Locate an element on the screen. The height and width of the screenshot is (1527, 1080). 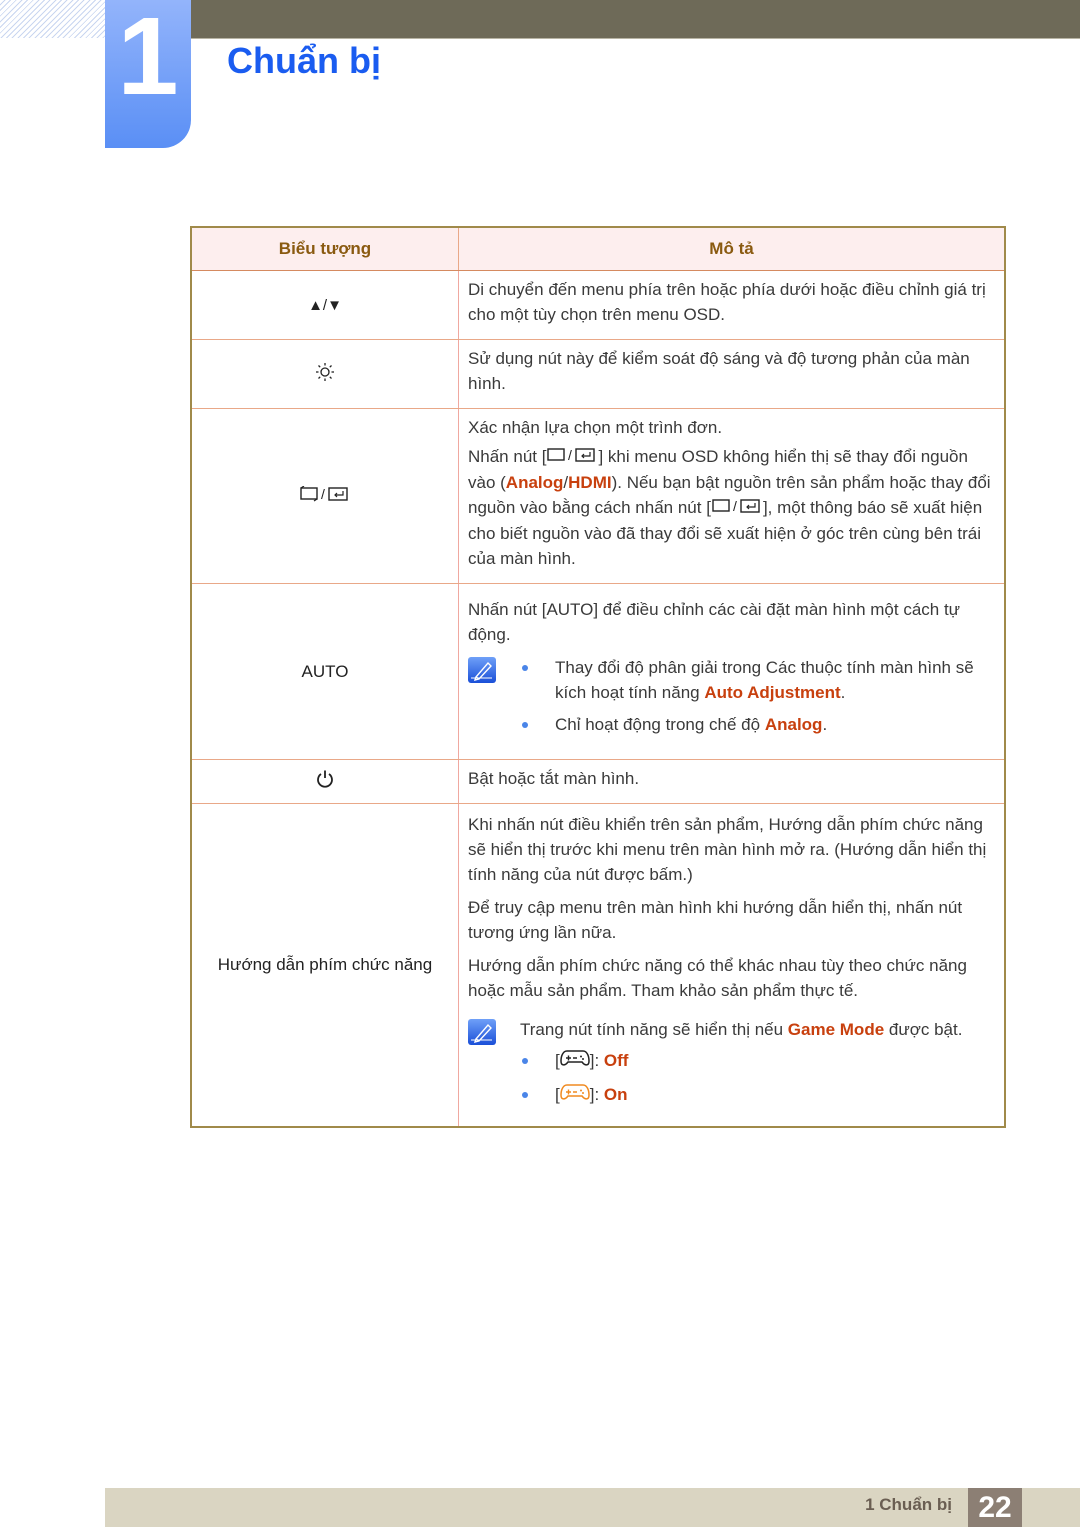
decorative-hatch is located at coordinates (52, 19).